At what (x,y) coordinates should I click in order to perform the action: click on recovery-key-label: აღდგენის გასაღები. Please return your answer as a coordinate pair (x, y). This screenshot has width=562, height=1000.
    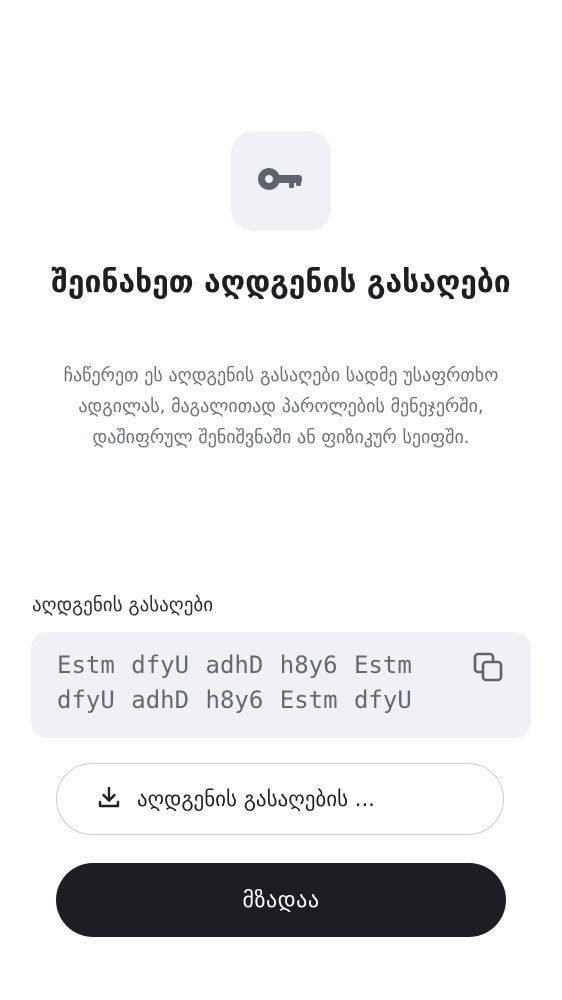
    Looking at the image, I should click on (123, 605).